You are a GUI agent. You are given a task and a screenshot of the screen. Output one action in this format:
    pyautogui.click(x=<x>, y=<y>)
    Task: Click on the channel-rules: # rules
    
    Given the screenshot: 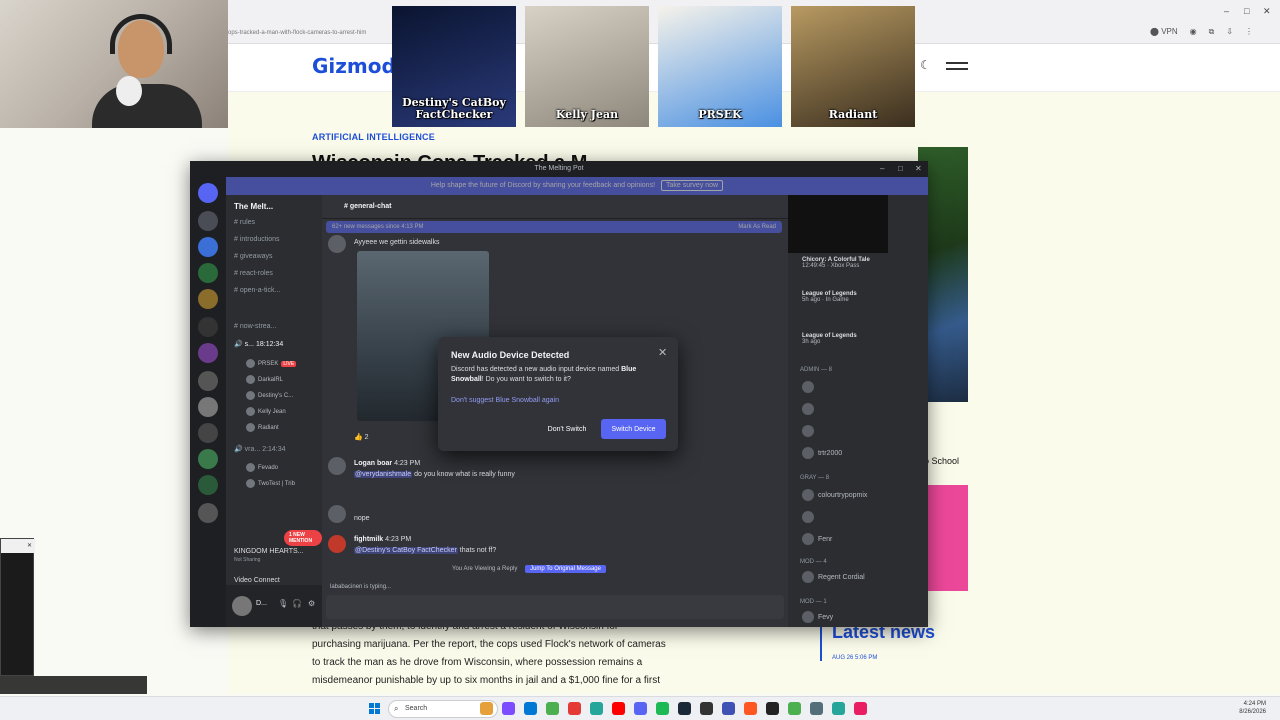 What is the action you would take?
    pyautogui.click(x=244, y=222)
    